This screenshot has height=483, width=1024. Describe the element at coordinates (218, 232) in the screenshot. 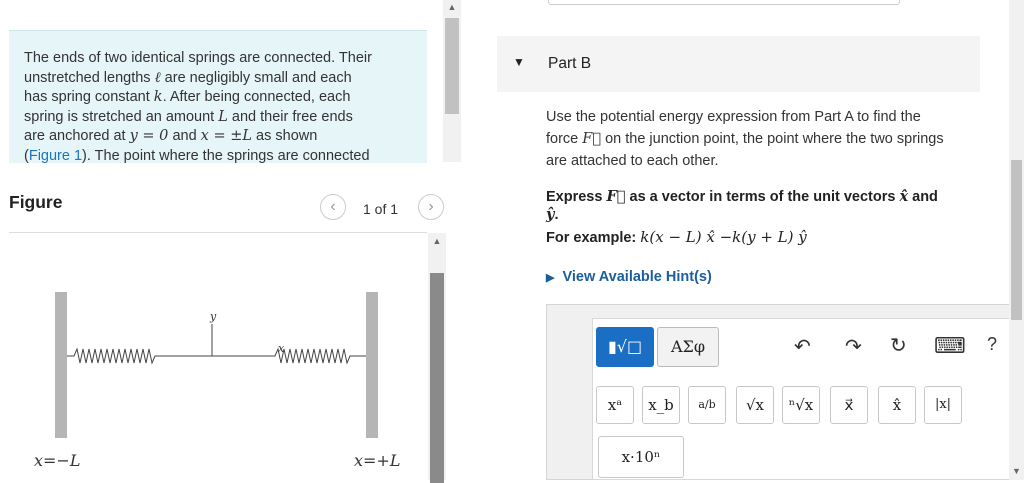

I see `figure-divider` at that location.